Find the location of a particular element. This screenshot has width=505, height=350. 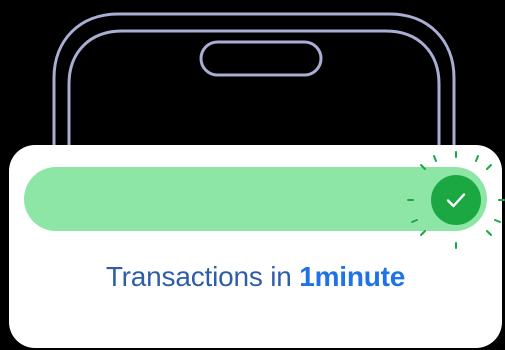

check-circle is located at coordinates (456, 200).